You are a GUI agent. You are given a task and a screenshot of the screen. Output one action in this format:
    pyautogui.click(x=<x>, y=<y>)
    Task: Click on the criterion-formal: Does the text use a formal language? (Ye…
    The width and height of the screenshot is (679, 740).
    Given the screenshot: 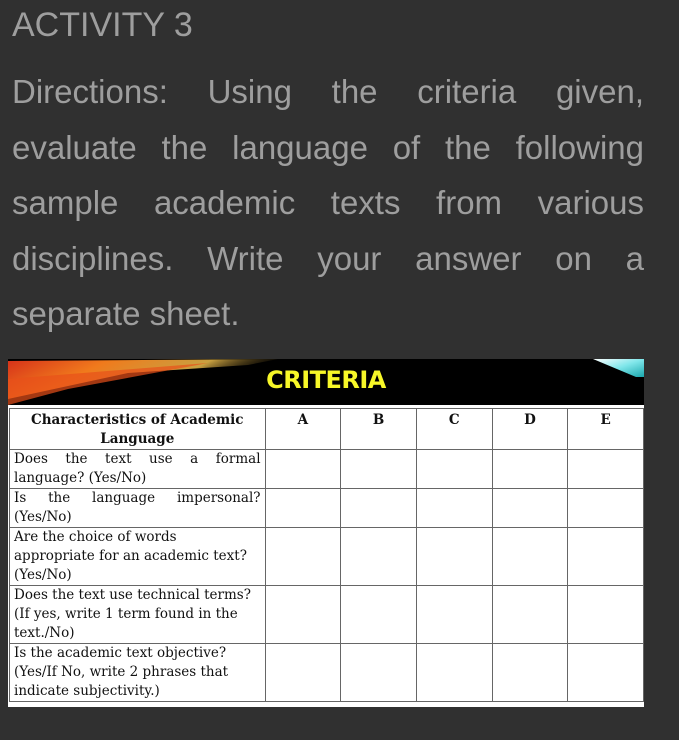 What is the action you would take?
    pyautogui.click(x=137, y=469)
    